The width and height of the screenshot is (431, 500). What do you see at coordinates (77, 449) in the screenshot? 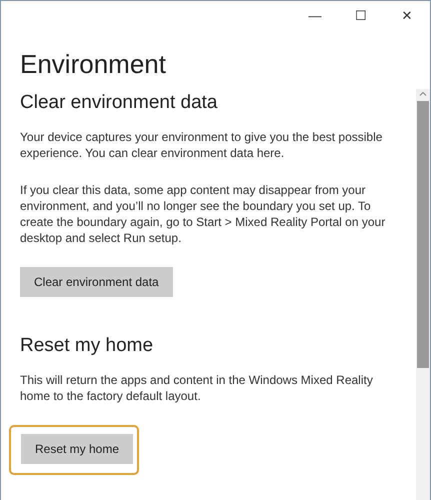
I see `action-button: Reset my home` at bounding box center [77, 449].